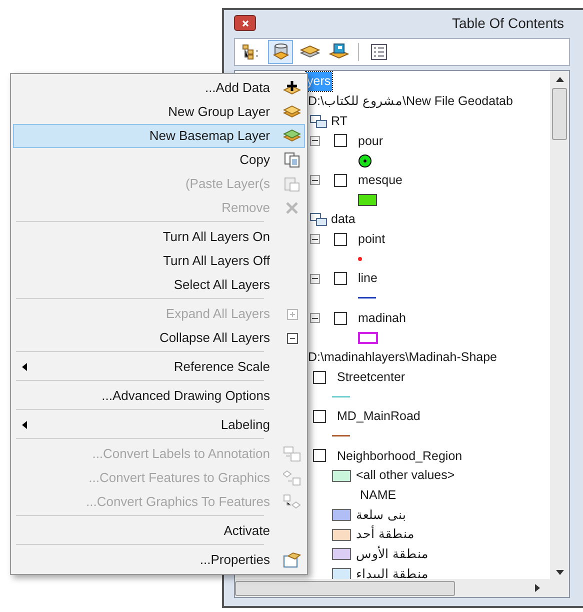 The height and width of the screenshot is (612, 583). Describe the element at coordinates (380, 180) in the screenshot. I see `layer-name: mesque` at that location.